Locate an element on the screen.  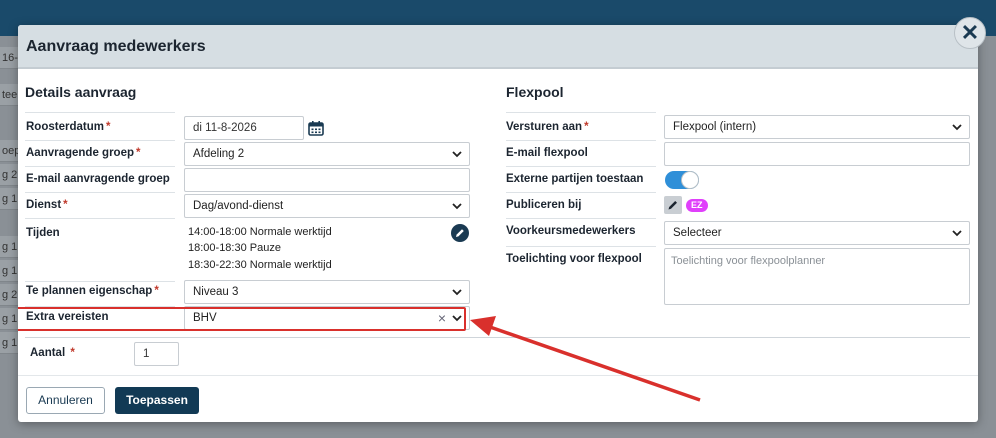
close-button: ✕ is located at coordinates (970, 33).